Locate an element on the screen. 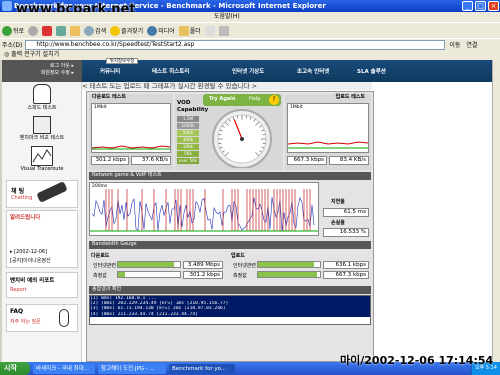  links-button: 연결 is located at coordinates (471, 44).